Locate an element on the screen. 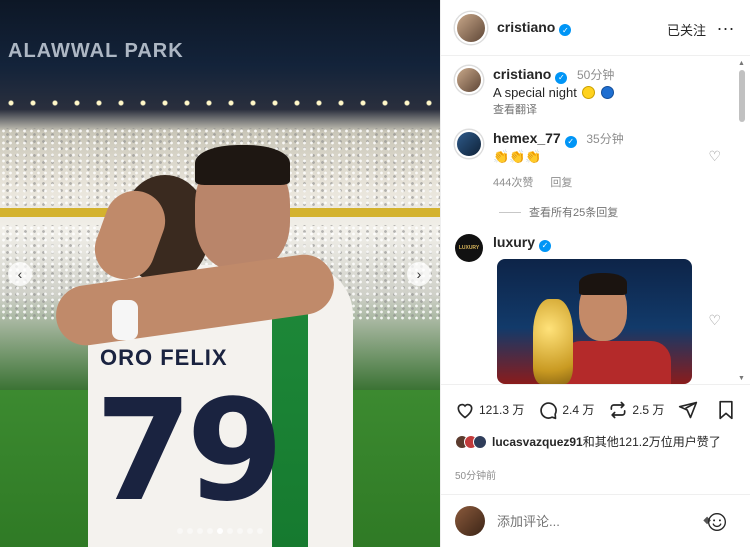 The height and width of the screenshot is (547, 750). player-hair-top is located at coordinates (242, 165).